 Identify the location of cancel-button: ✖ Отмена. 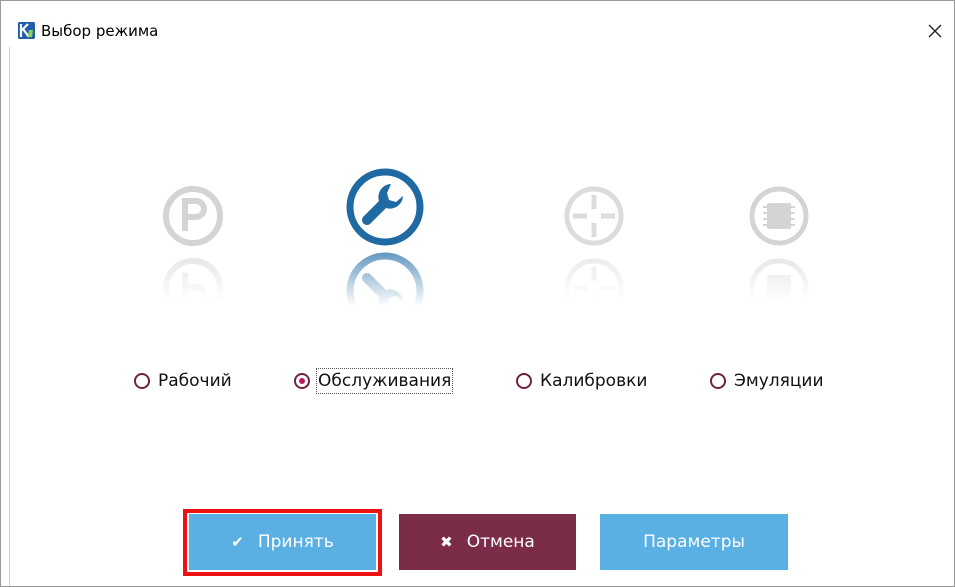
(487, 542).